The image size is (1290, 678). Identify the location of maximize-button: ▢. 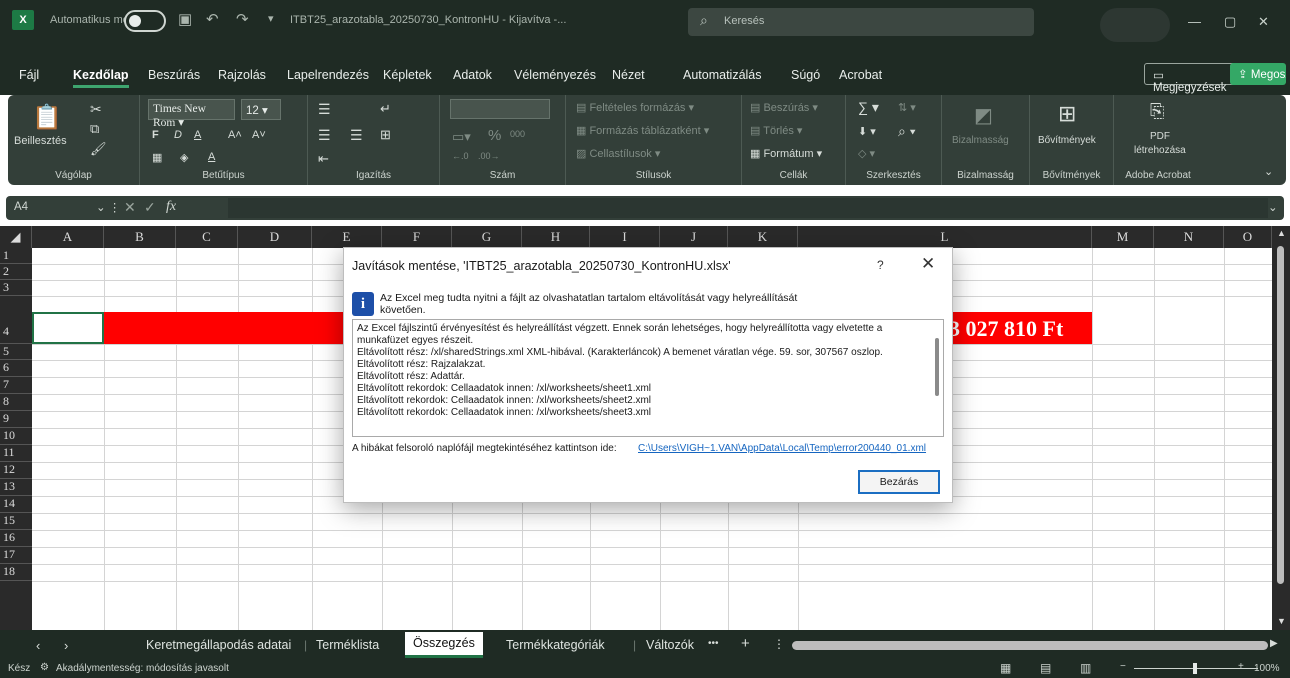
(1230, 22).